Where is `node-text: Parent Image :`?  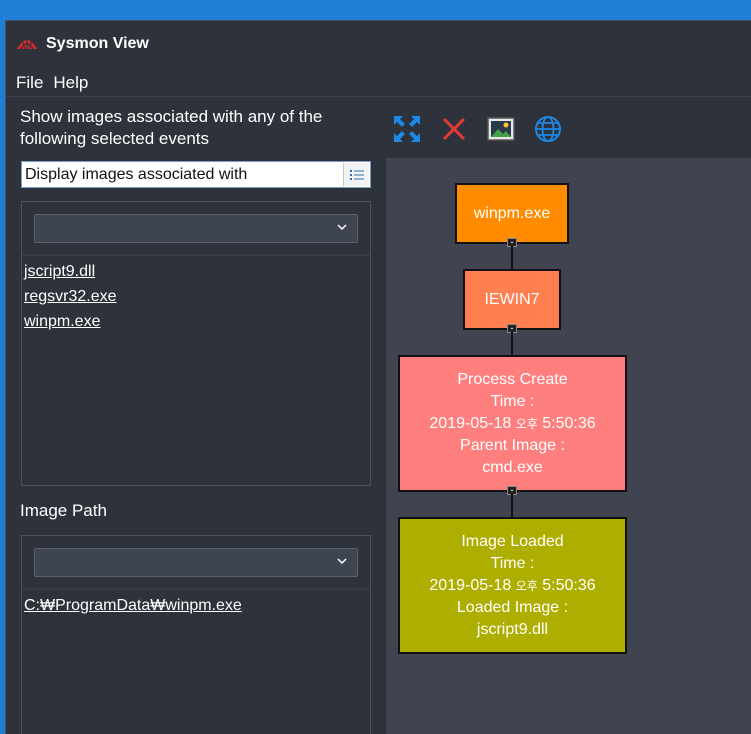 node-text: Parent Image : is located at coordinates (512, 445).